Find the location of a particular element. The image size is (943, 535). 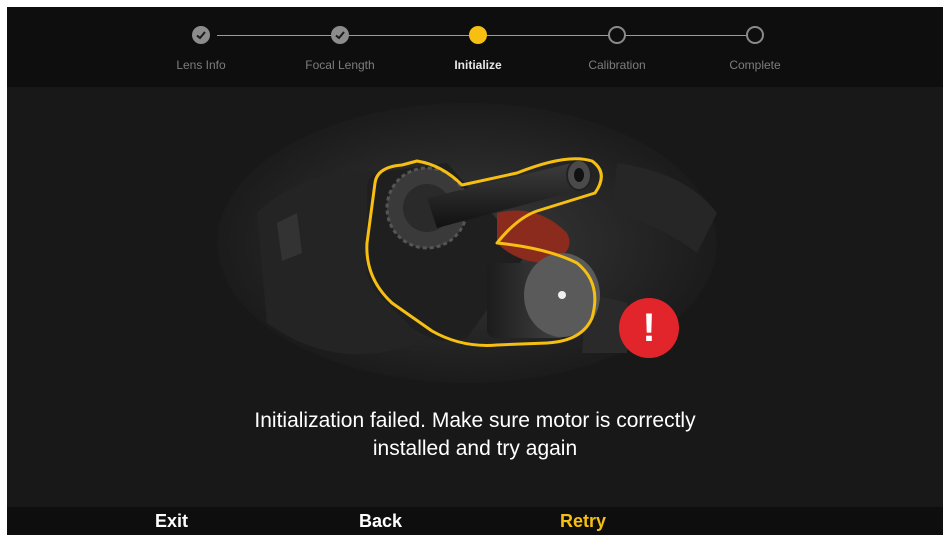

bottom-action-bar: Exit Back Retry is located at coordinates (475, 521).